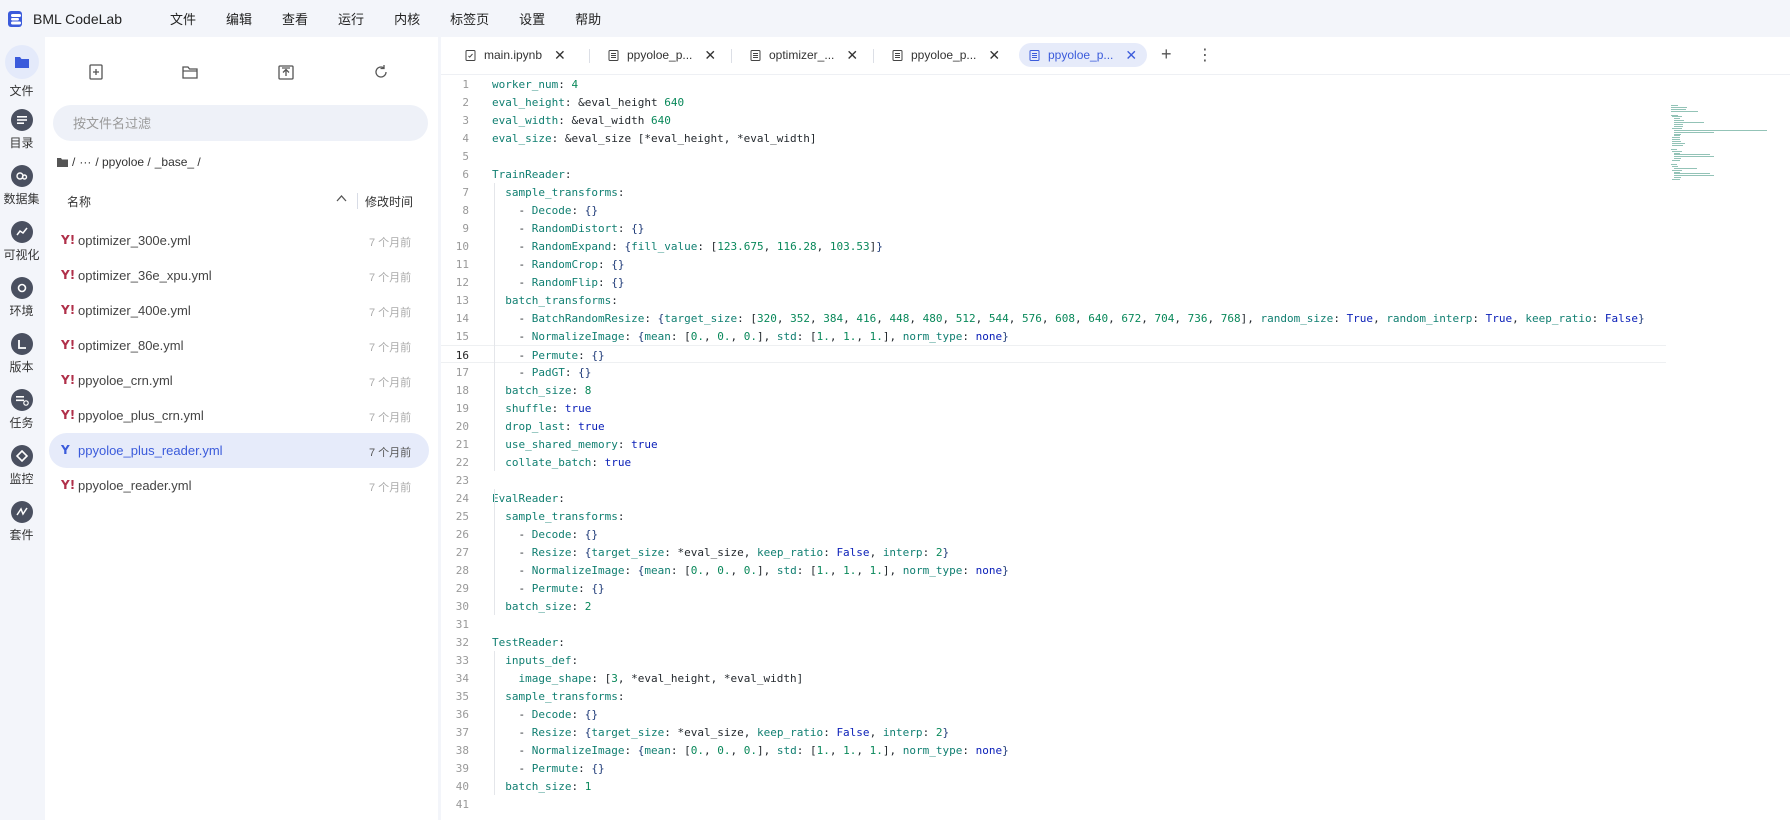 The width and height of the screenshot is (1790, 820). What do you see at coordinates (241, 485) in the screenshot?
I see `file-row: Y! ppyoloe_reader.yml 7 个月前` at bounding box center [241, 485].